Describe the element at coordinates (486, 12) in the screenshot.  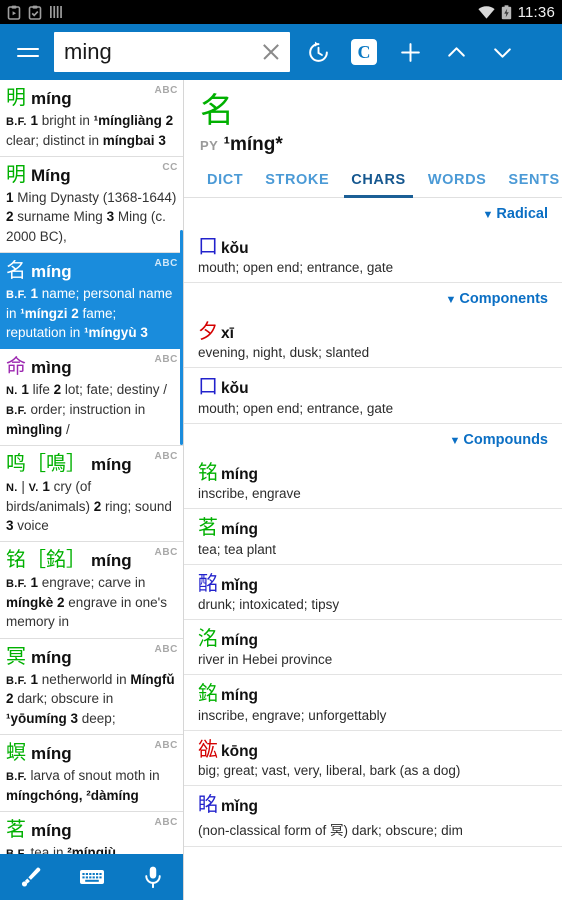
I see `wifi-icon` at that location.